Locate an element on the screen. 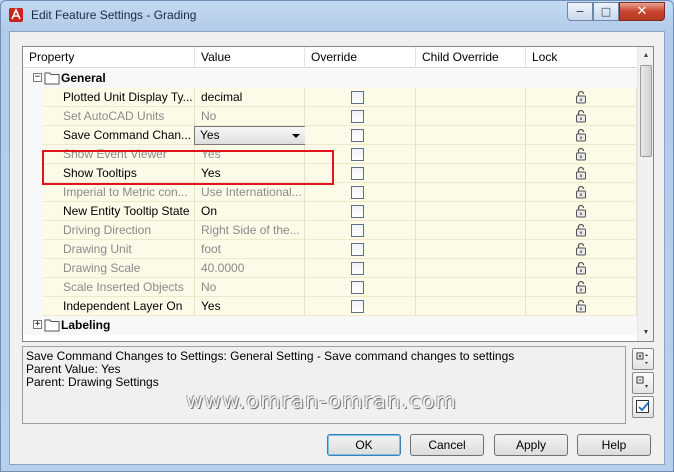 This screenshot has height=472, width=674. property-value: On is located at coordinates (250, 211).